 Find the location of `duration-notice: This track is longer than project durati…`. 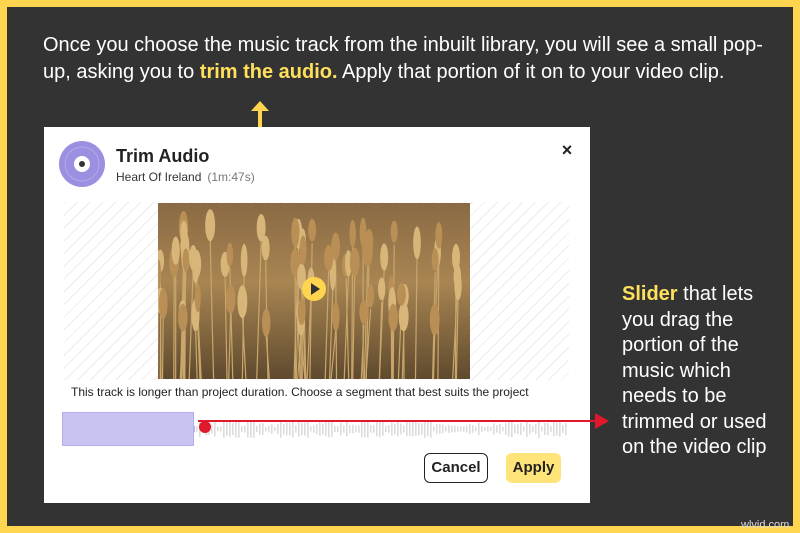

duration-notice: This track is longer than project durati… is located at coordinates (300, 392).